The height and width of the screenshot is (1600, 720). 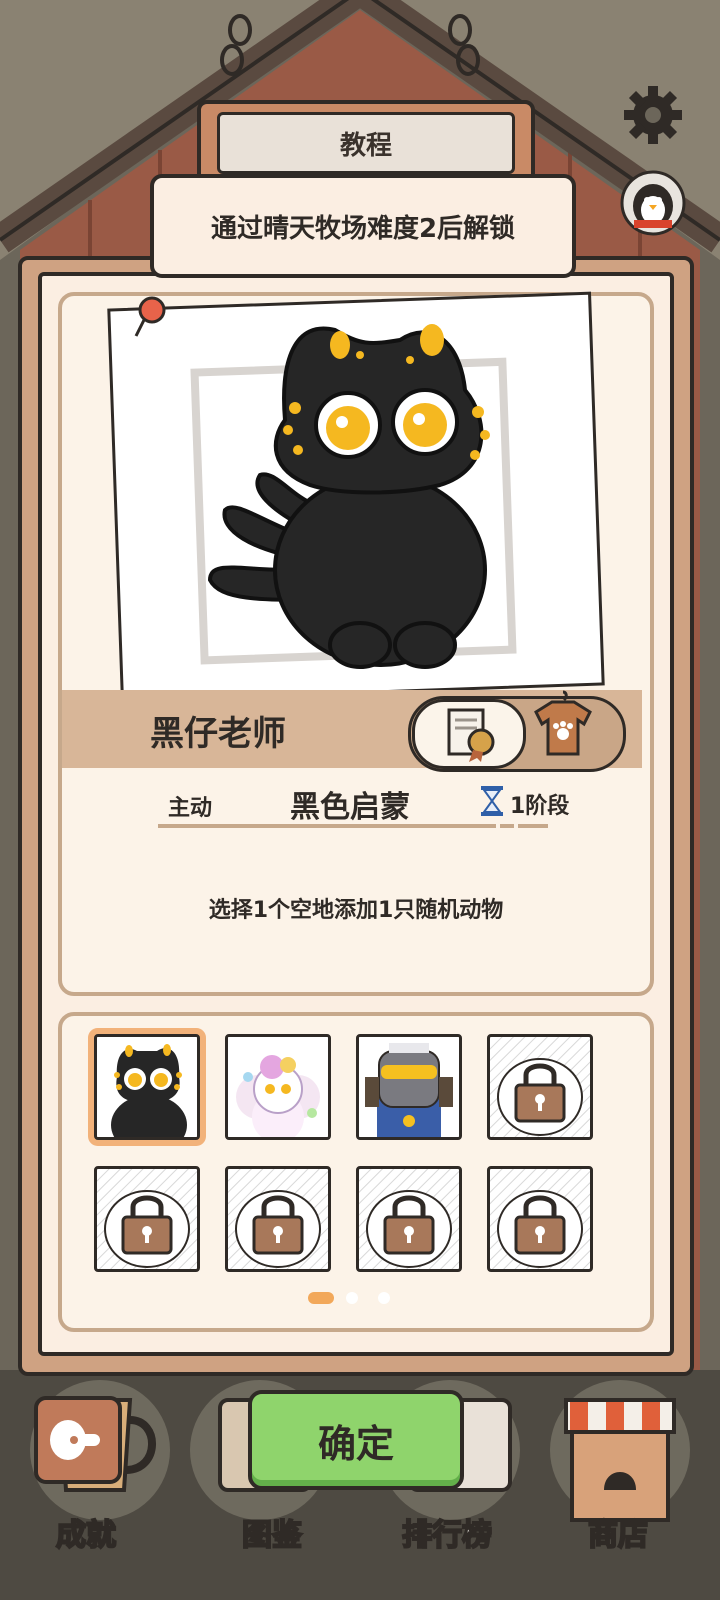 What do you see at coordinates (348, 496) in the screenshot?
I see `black-cat-portrait` at bounding box center [348, 496].